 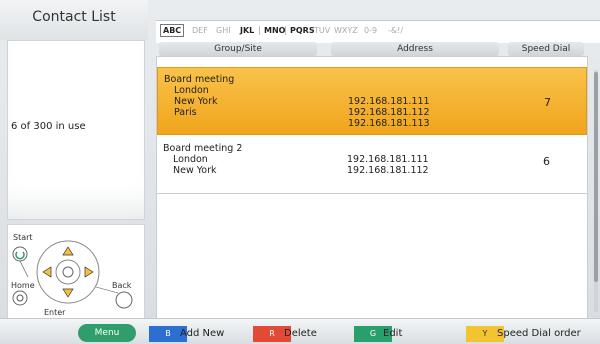 What do you see at coordinates (322, 30) in the screenshot?
I see `tab-tuv: TUV` at bounding box center [322, 30].